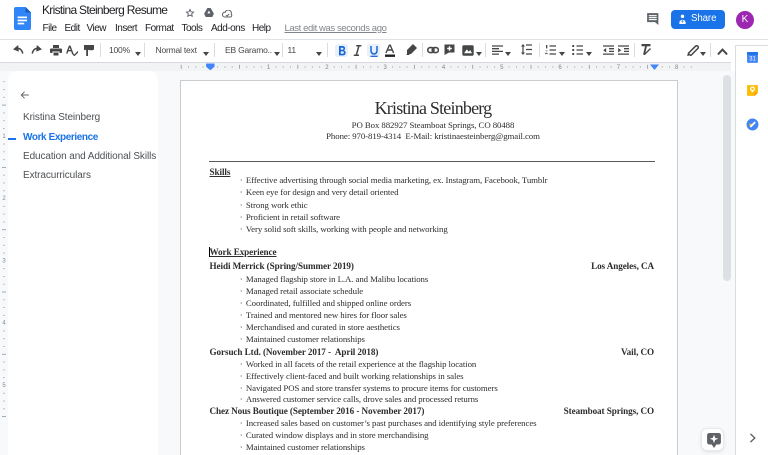  What do you see at coordinates (4, 261) in the screenshot?
I see `svg-text: 3` at bounding box center [4, 261].